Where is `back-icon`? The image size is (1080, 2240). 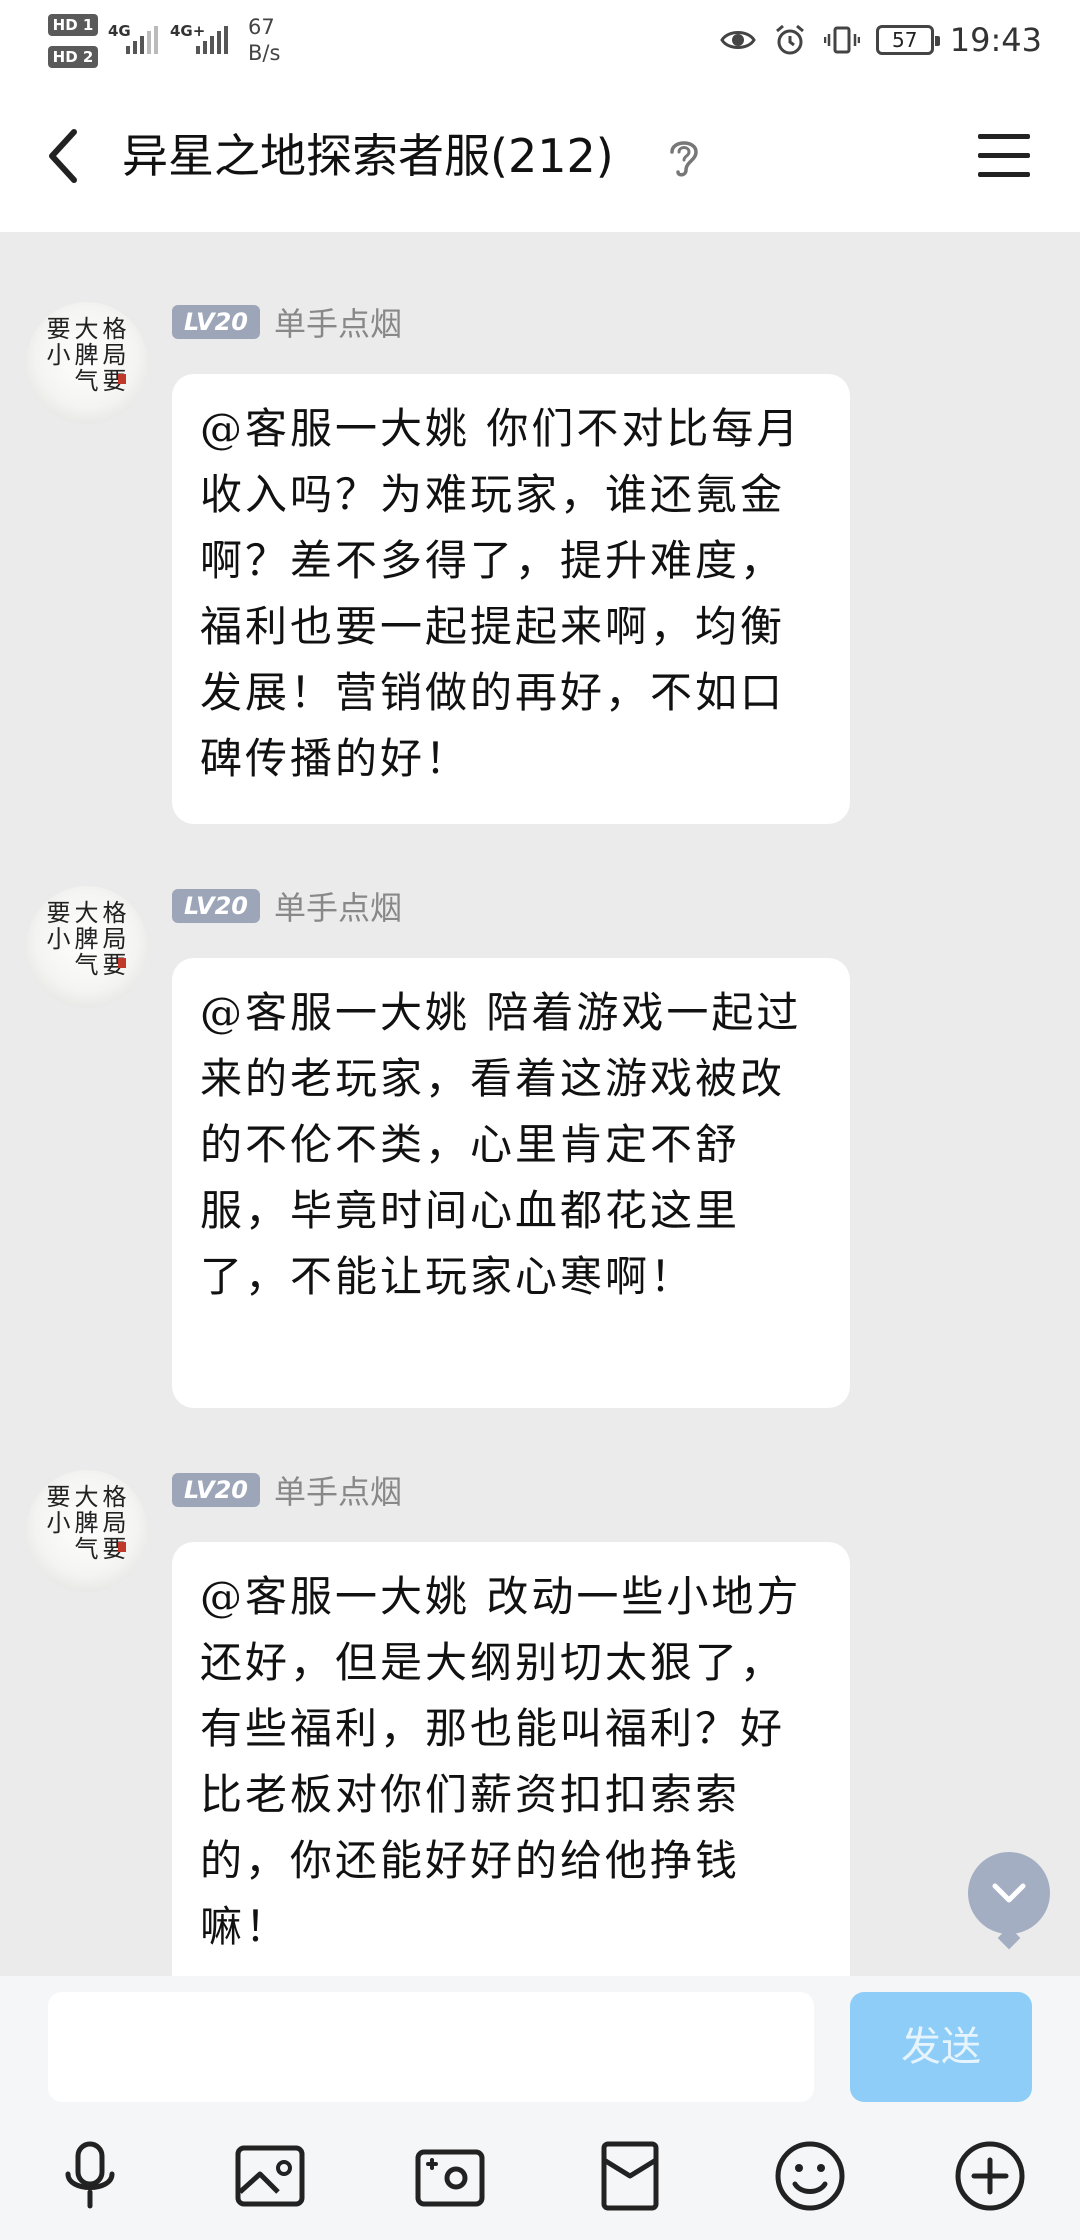
back-icon is located at coordinates (70, 156).